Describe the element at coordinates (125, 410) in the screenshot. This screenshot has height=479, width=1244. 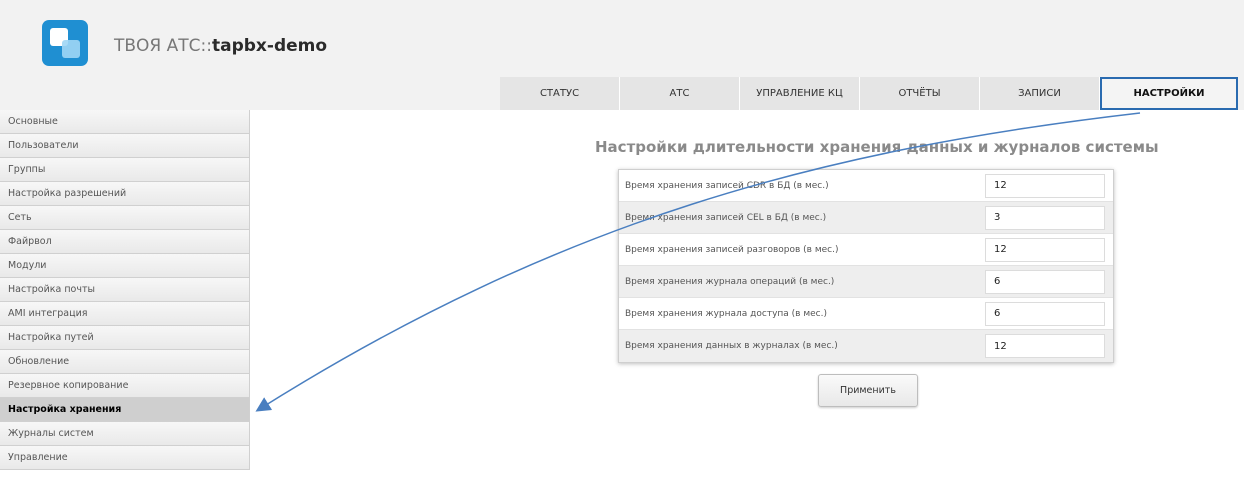
I see `sidebar-item-storage: Настройка хранения` at that location.